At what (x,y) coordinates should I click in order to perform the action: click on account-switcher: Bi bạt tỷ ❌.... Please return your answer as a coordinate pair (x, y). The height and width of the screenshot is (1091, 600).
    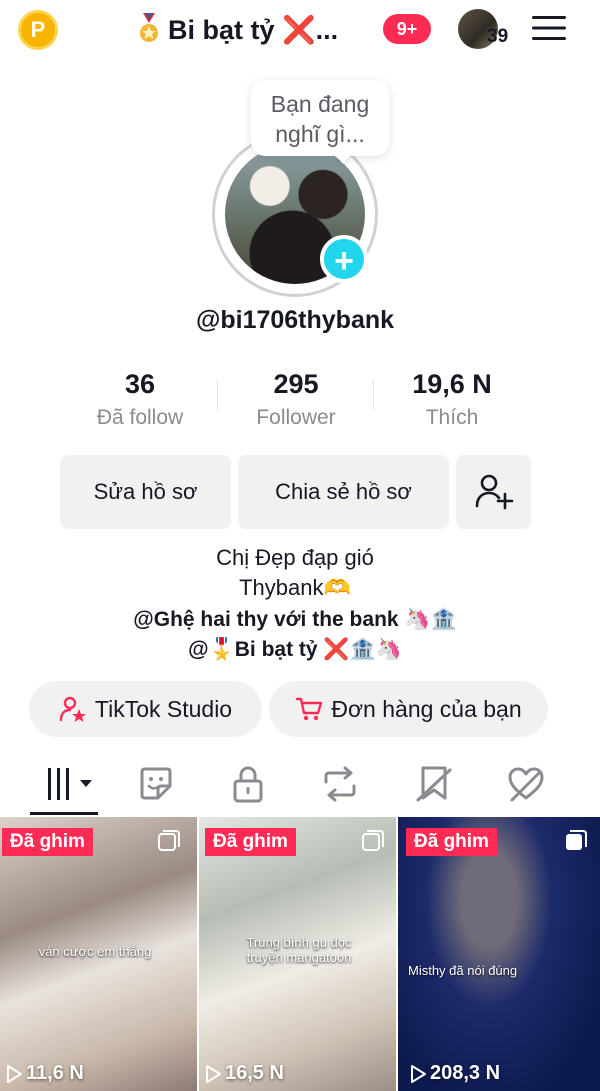
    Looking at the image, I should click on (237, 30).